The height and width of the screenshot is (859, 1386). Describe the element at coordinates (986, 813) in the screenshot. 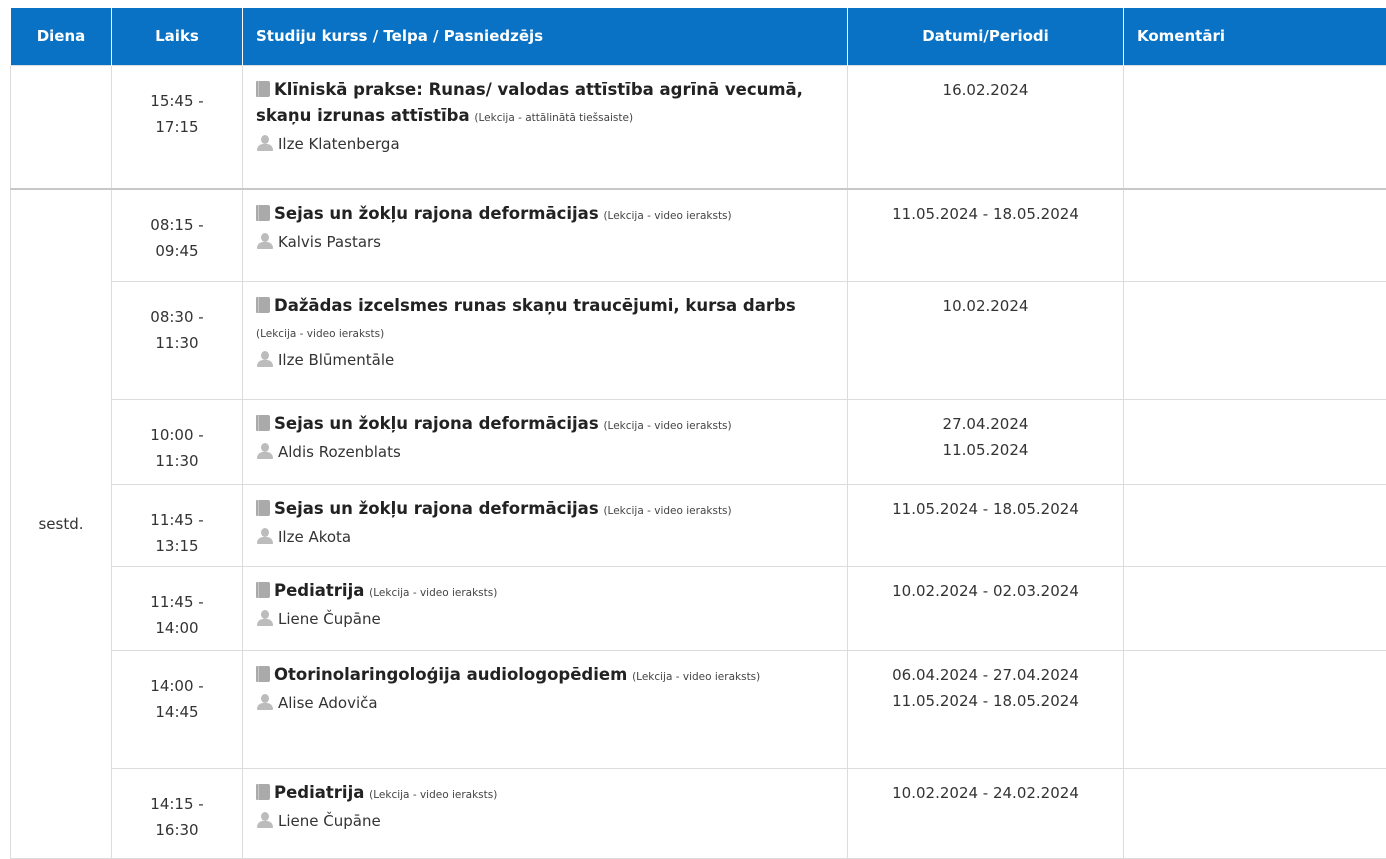

I see `dates-cell: 10.02.2024 - 24.02.2024` at that location.